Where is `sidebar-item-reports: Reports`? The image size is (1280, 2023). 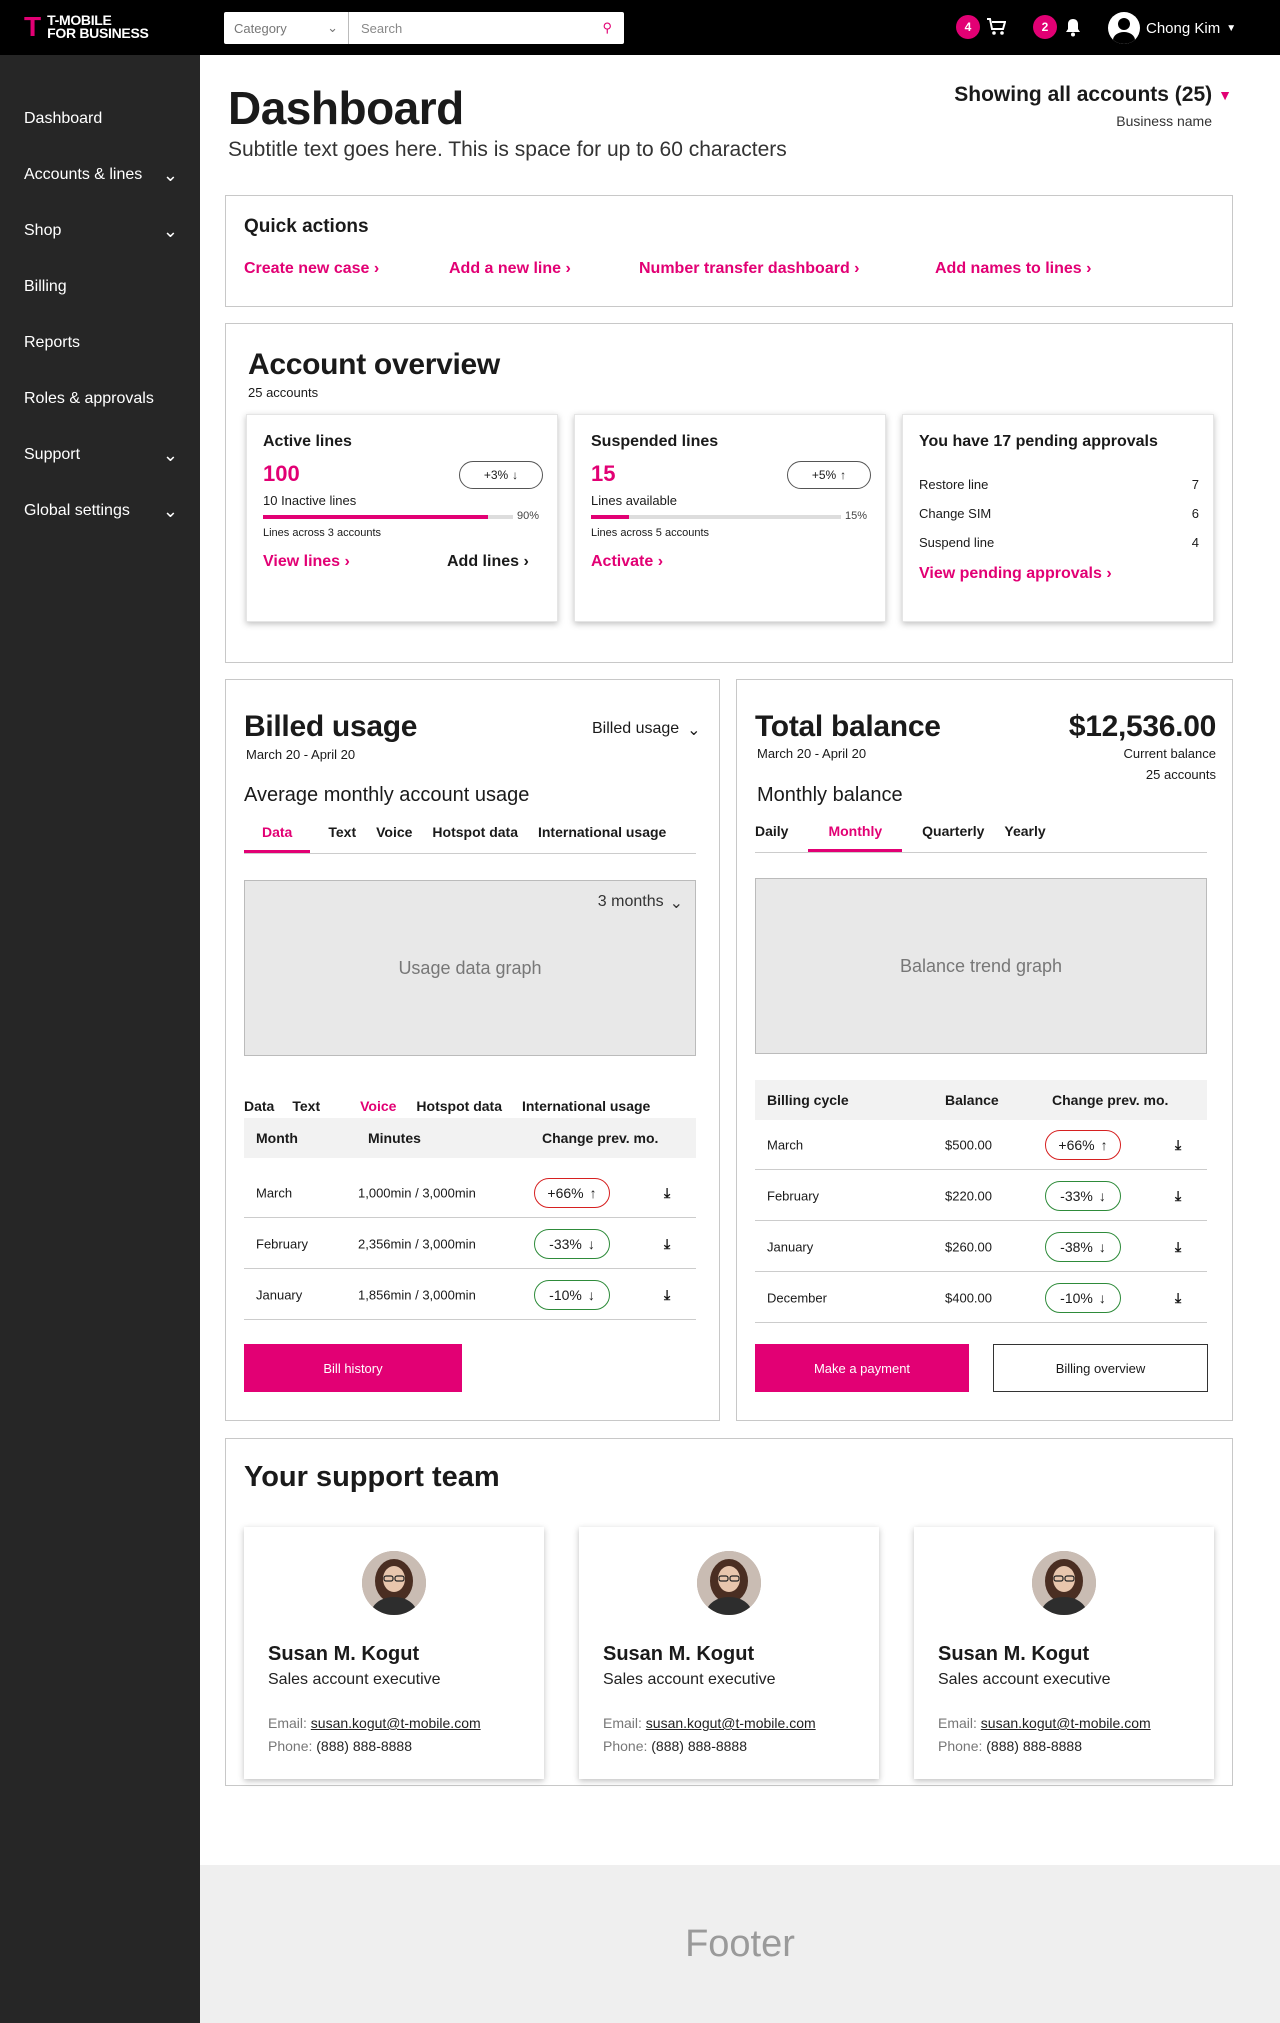 sidebar-item-reports: Reports is located at coordinates (100, 343).